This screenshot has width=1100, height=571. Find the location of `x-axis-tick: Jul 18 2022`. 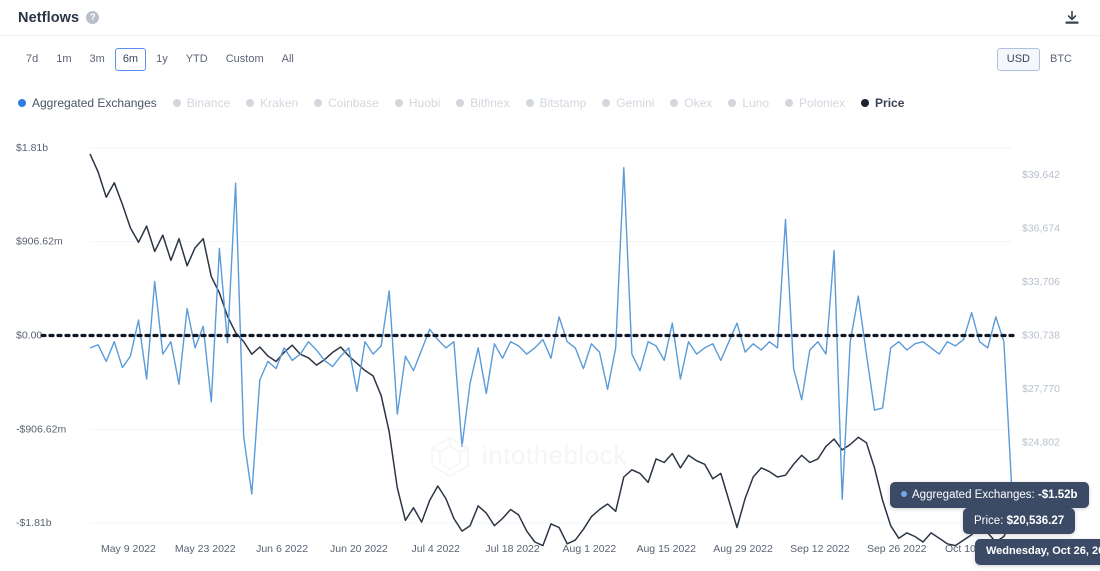

x-axis-tick: Jul 18 2022 is located at coordinates (512, 549).